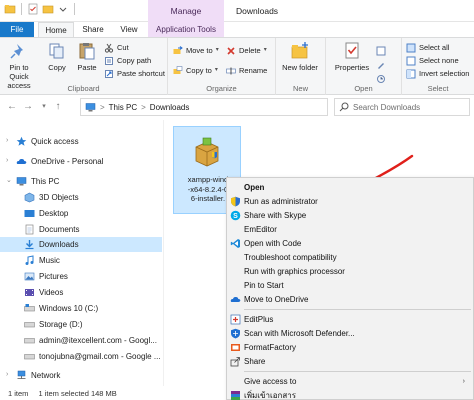 Image resolution: width=474 pixels, height=400 pixels. Describe the element at coordinates (350, 319) in the screenshot. I see `menu-item-editplus: EditPlus` at that location.